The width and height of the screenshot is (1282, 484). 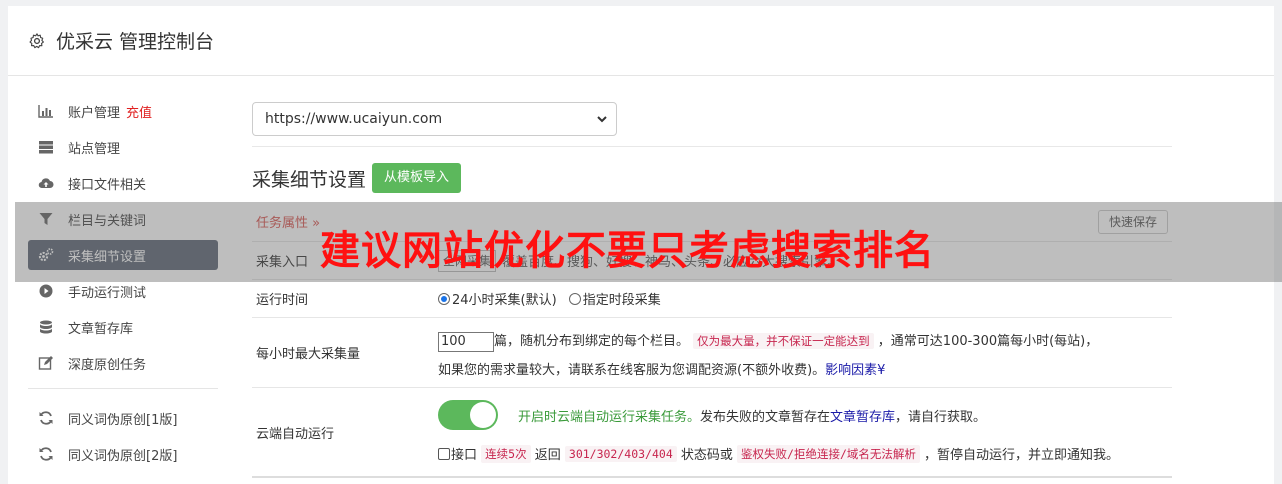 I want to click on sidebar-item-label: 账户管理, so click(x=94, y=113).